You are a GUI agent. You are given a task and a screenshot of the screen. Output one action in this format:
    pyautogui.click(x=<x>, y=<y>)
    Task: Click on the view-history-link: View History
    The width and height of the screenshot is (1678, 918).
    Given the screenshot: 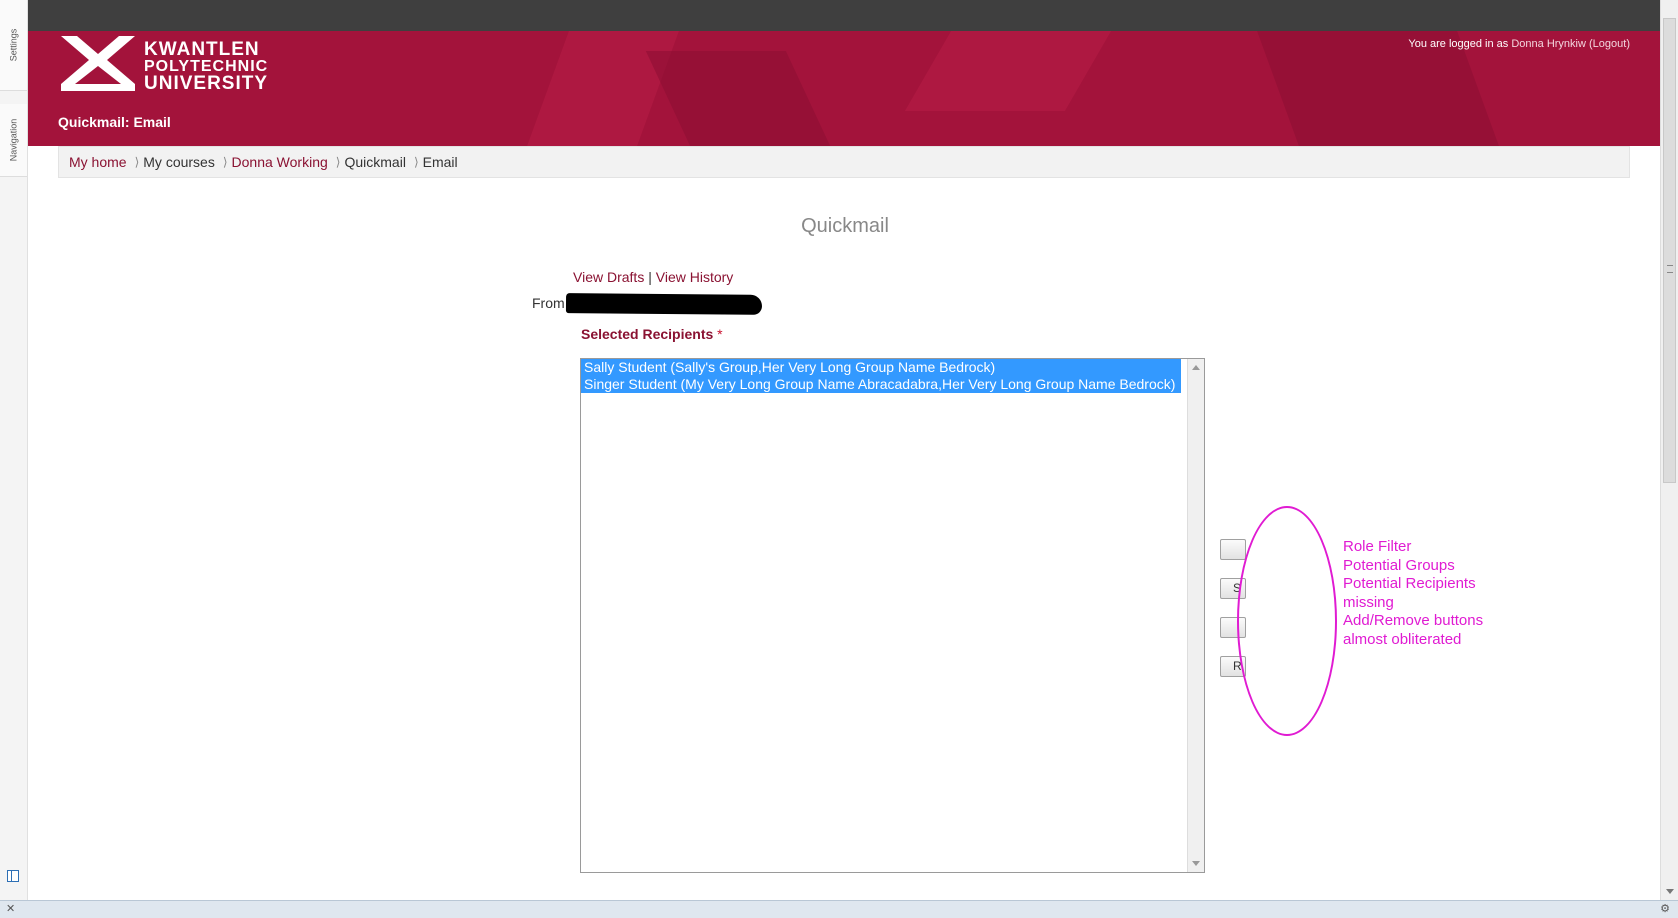 What is the action you would take?
    pyautogui.click(x=695, y=277)
    